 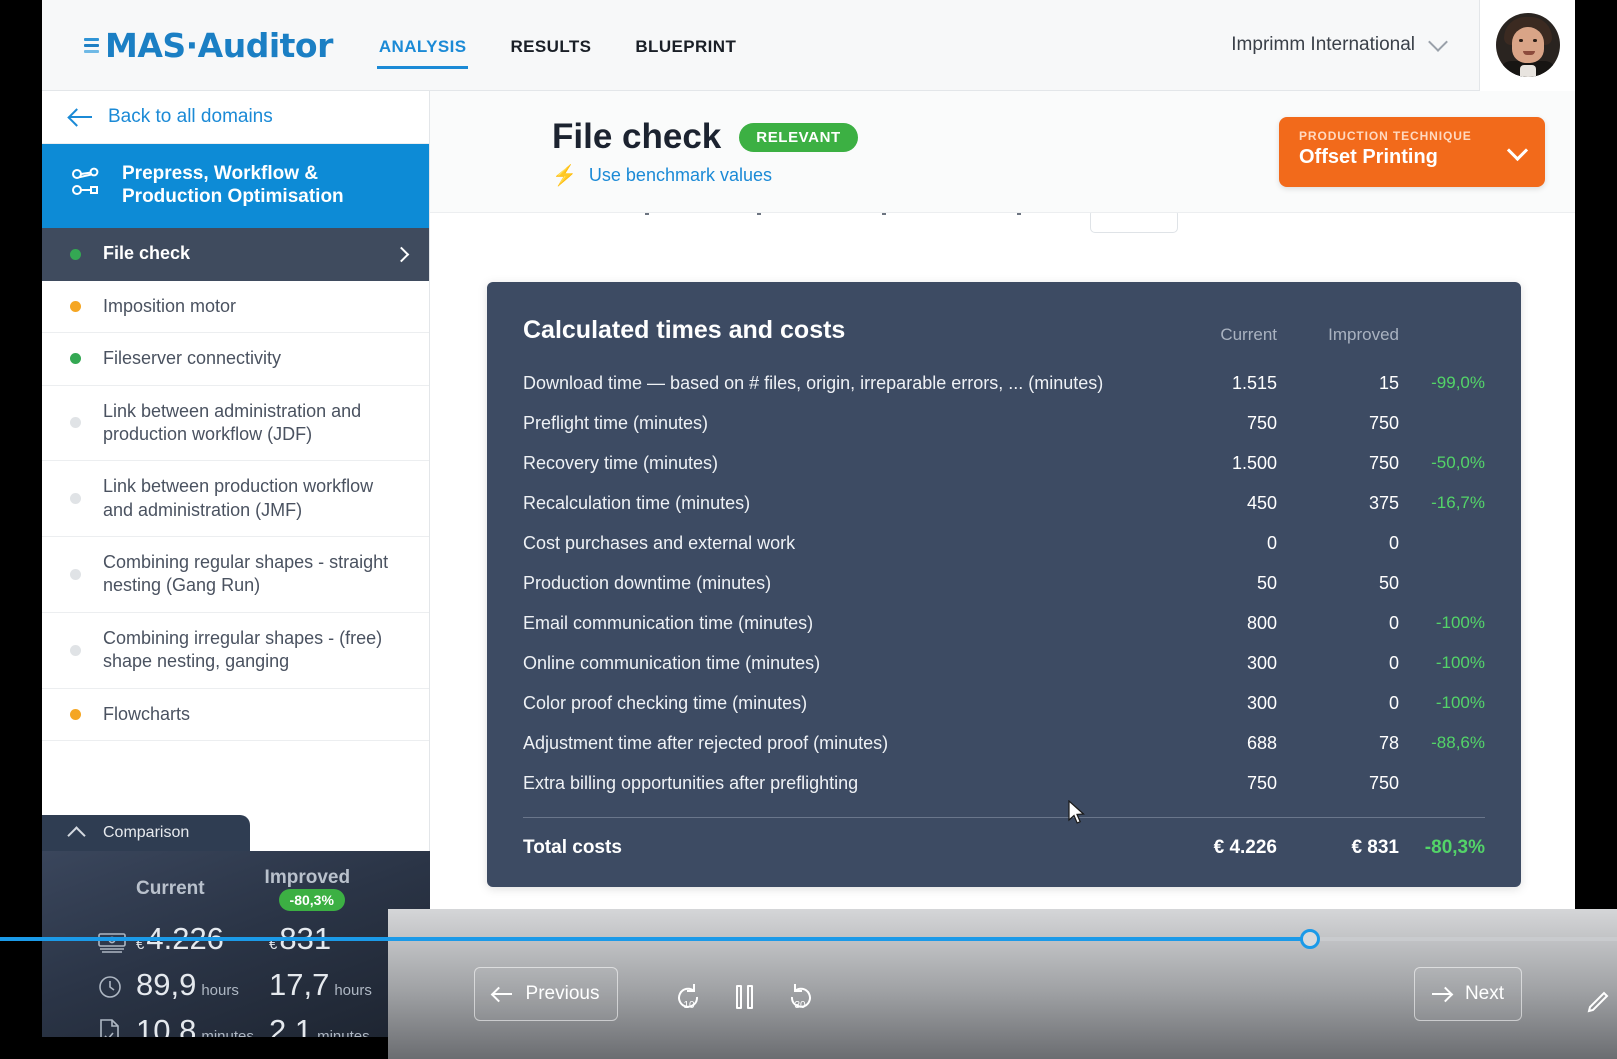 What do you see at coordinates (170, 888) in the screenshot?
I see `comparison-col-current: Current` at bounding box center [170, 888].